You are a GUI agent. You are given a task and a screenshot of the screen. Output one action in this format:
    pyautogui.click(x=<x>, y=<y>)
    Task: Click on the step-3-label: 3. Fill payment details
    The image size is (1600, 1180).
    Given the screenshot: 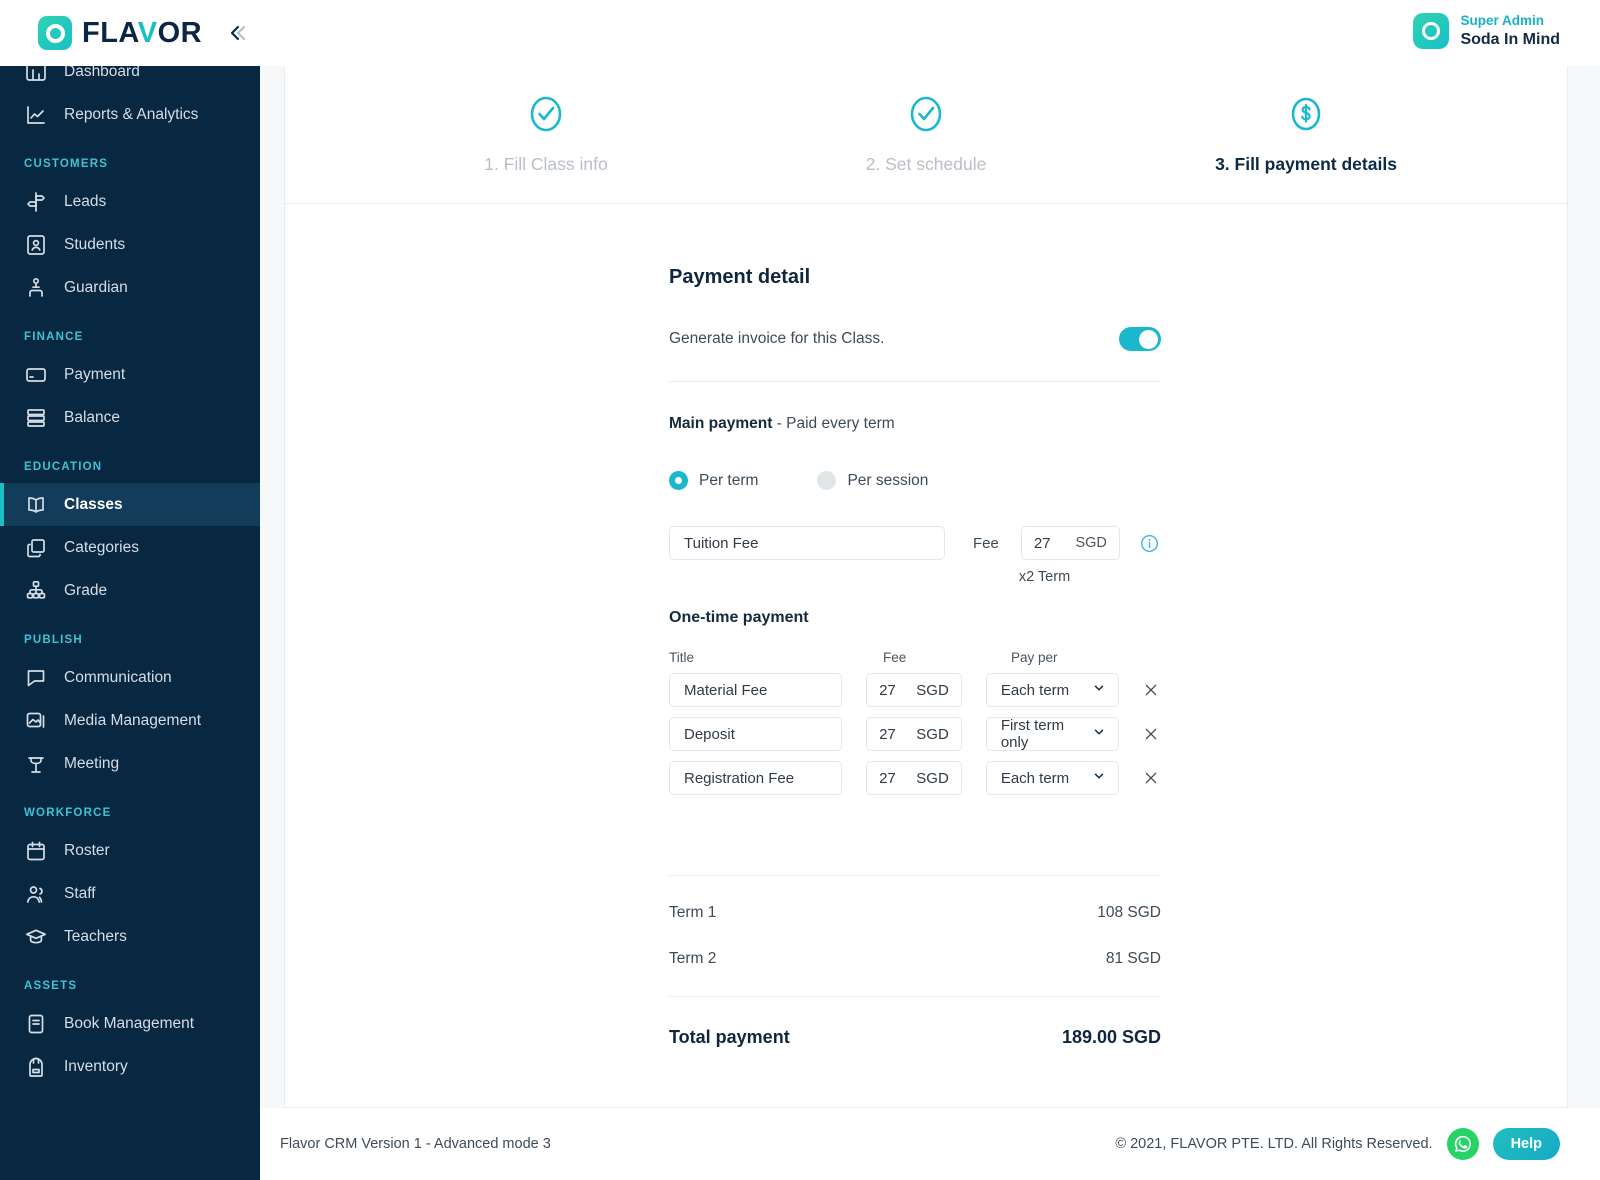 What is the action you would take?
    pyautogui.click(x=1306, y=164)
    